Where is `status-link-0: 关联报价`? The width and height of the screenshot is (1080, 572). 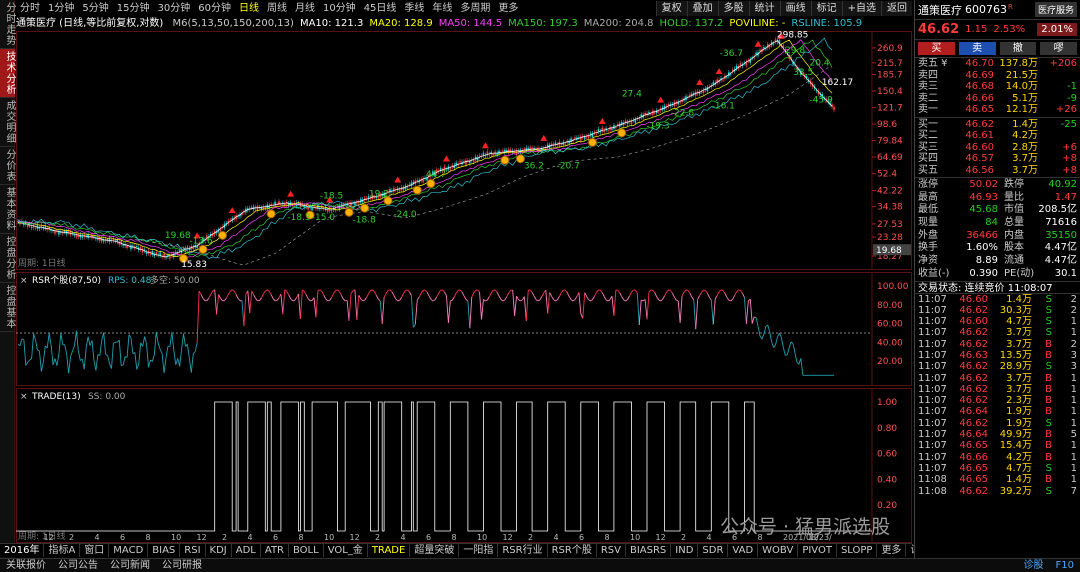
status-link-0: 关联报价 is located at coordinates (26, 565).